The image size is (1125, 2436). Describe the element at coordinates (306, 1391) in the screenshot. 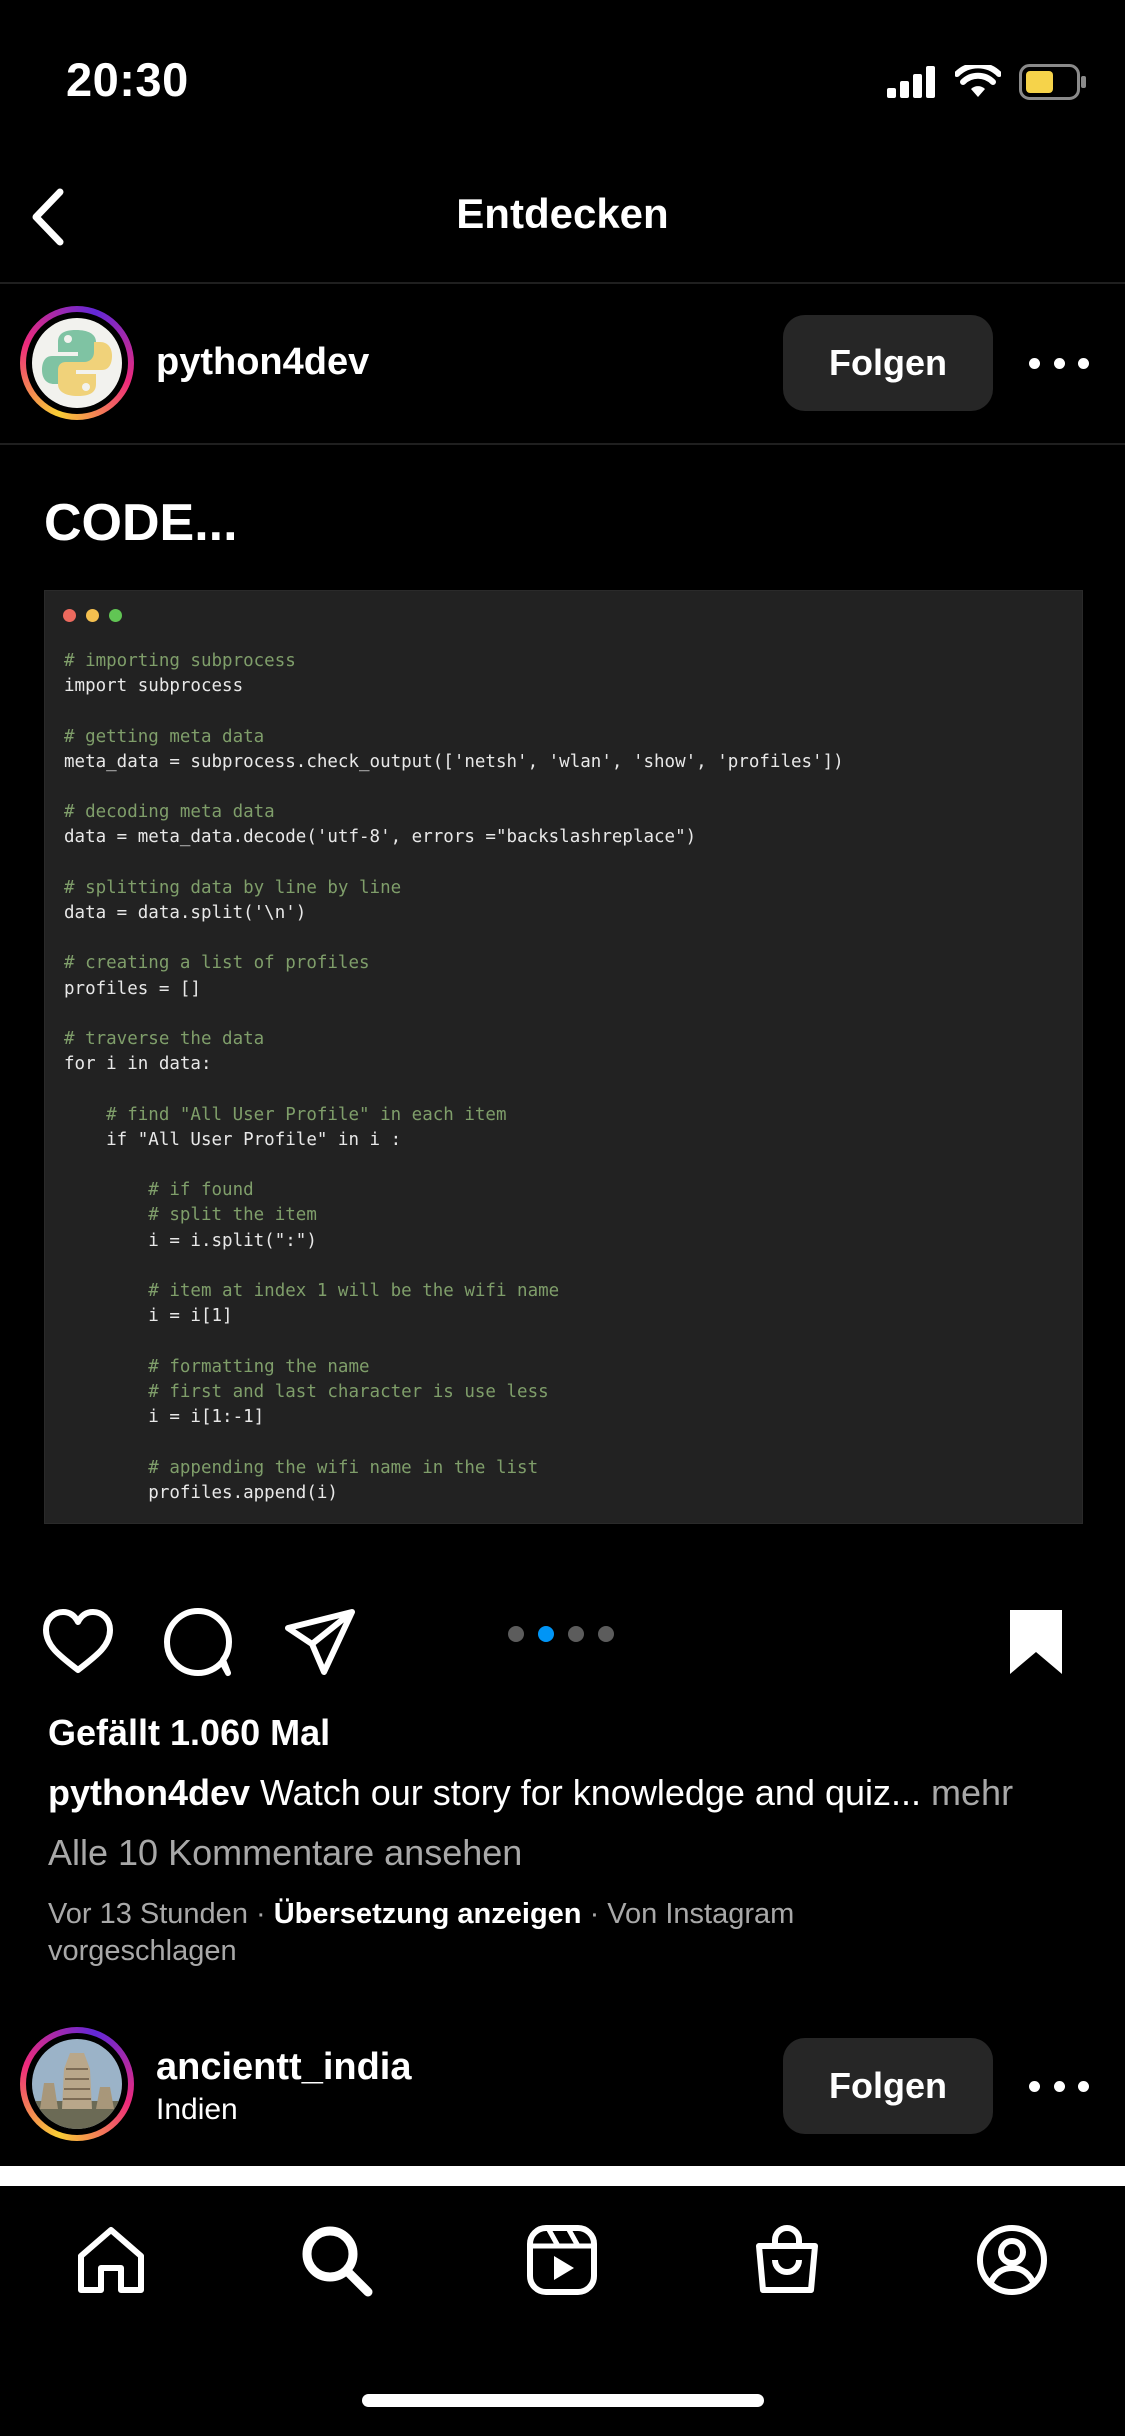

I see `code-line: # first and last character is use less` at that location.